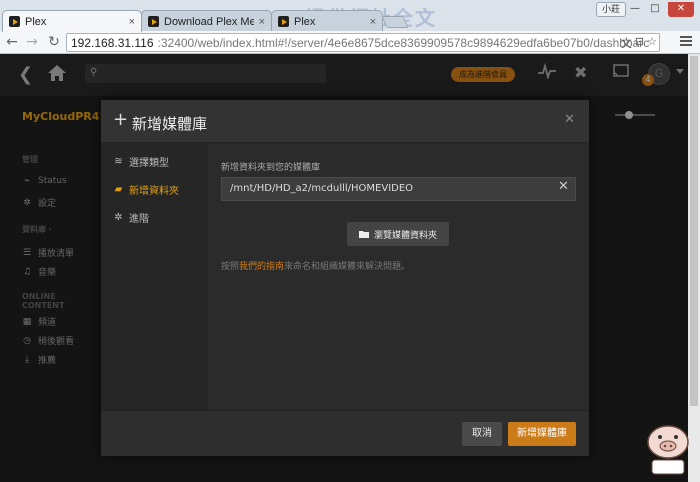 This screenshot has width=700, height=482. Describe the element at coordinates (563, 186) in the screenshot. I see `clear-path-icon: ✕` at that location.